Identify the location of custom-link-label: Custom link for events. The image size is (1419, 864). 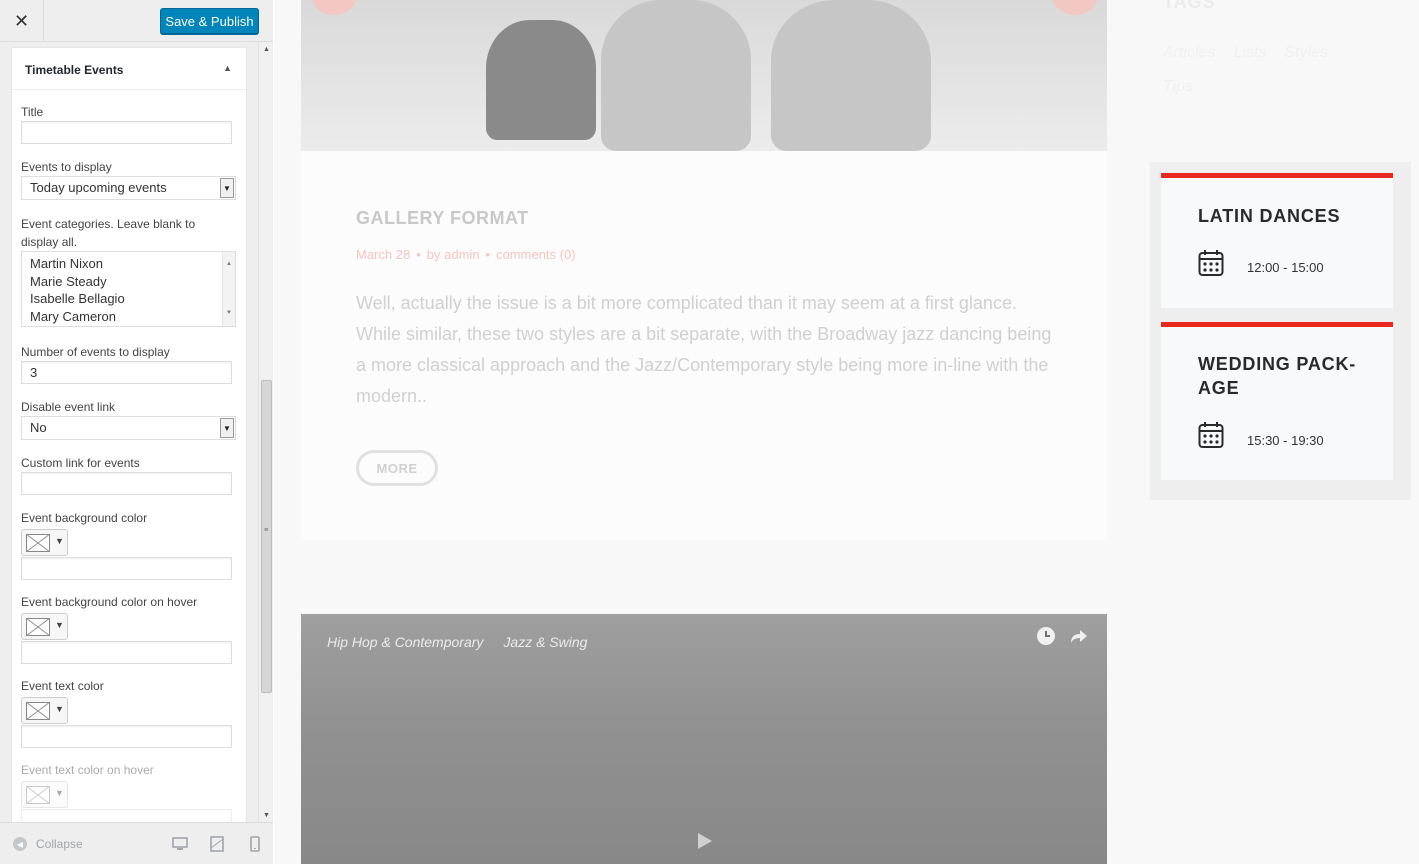
(80, 463).